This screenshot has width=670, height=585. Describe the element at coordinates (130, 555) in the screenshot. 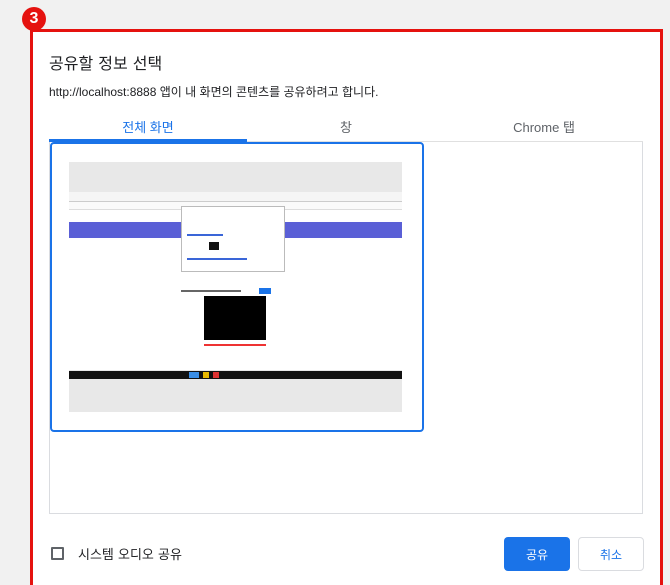

I see `system-audio-label: 시스템 오디오 공유` at that location.